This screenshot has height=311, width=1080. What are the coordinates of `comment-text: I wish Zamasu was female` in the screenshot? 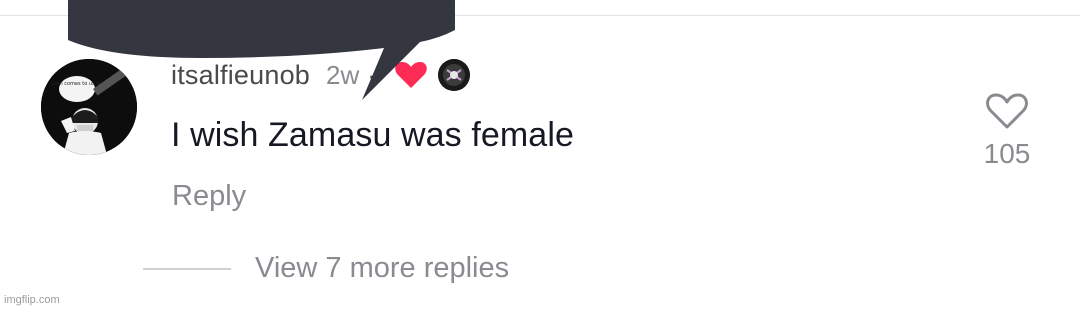 It's located at (372, 135).